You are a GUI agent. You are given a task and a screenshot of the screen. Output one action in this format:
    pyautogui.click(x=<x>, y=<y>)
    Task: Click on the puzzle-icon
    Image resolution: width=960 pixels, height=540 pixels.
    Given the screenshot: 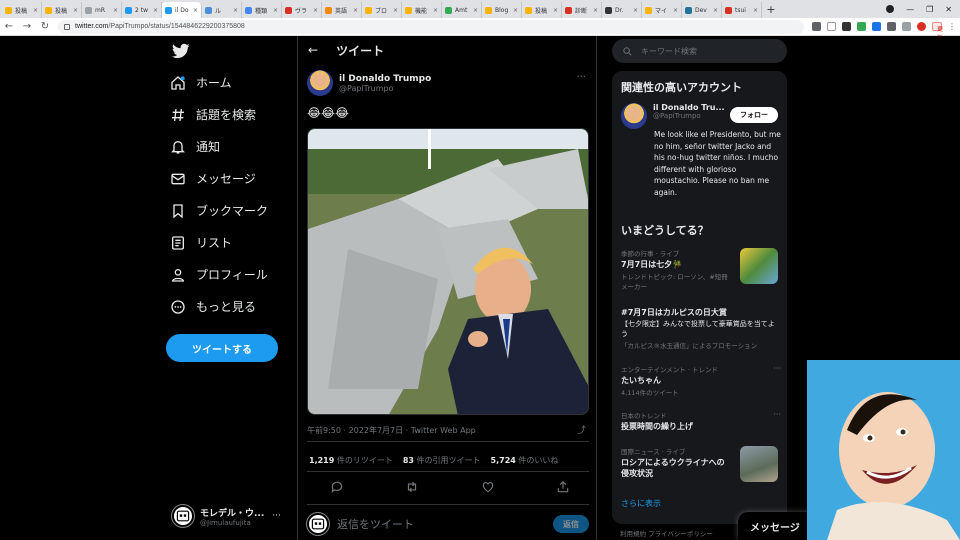 What is the action you would take?
    pyautogui.click(x=891, y=26)
    